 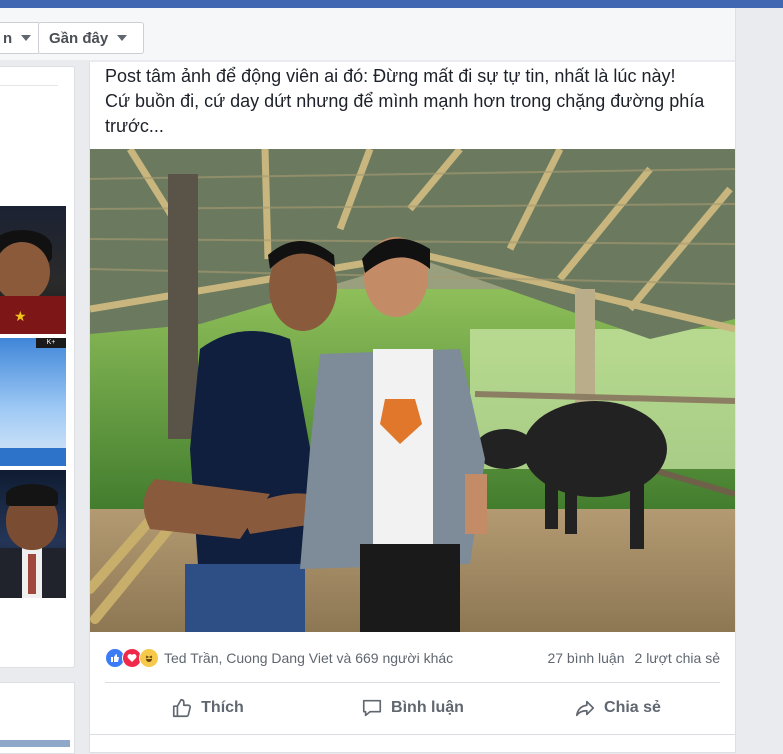 I want to click on feed-sort-bar: n Gần đây, so click(x=367, y=34).